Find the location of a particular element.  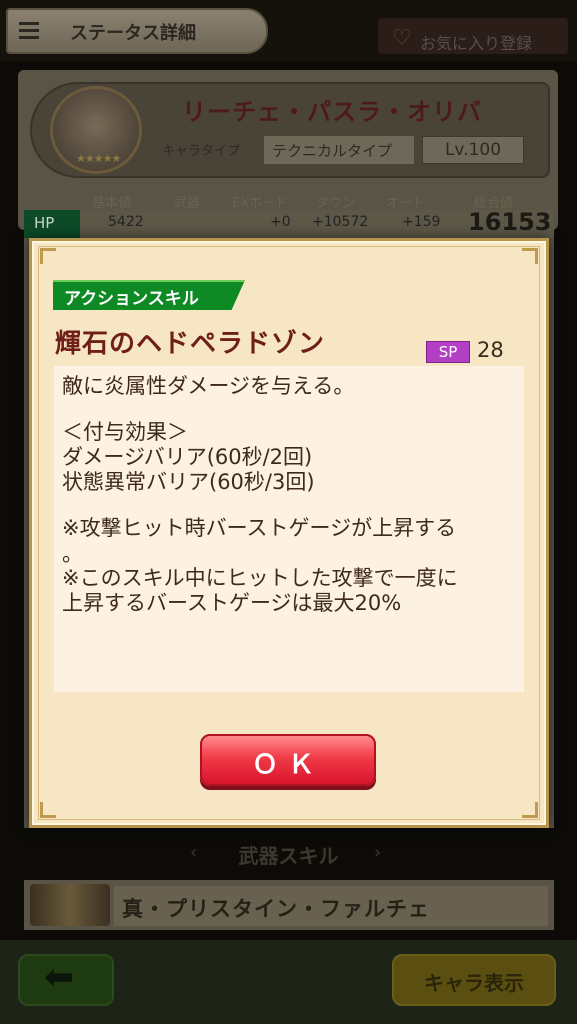

skill-description-line: 上昇するバーストゲージは最大20% is located at coordinates (232, 603).